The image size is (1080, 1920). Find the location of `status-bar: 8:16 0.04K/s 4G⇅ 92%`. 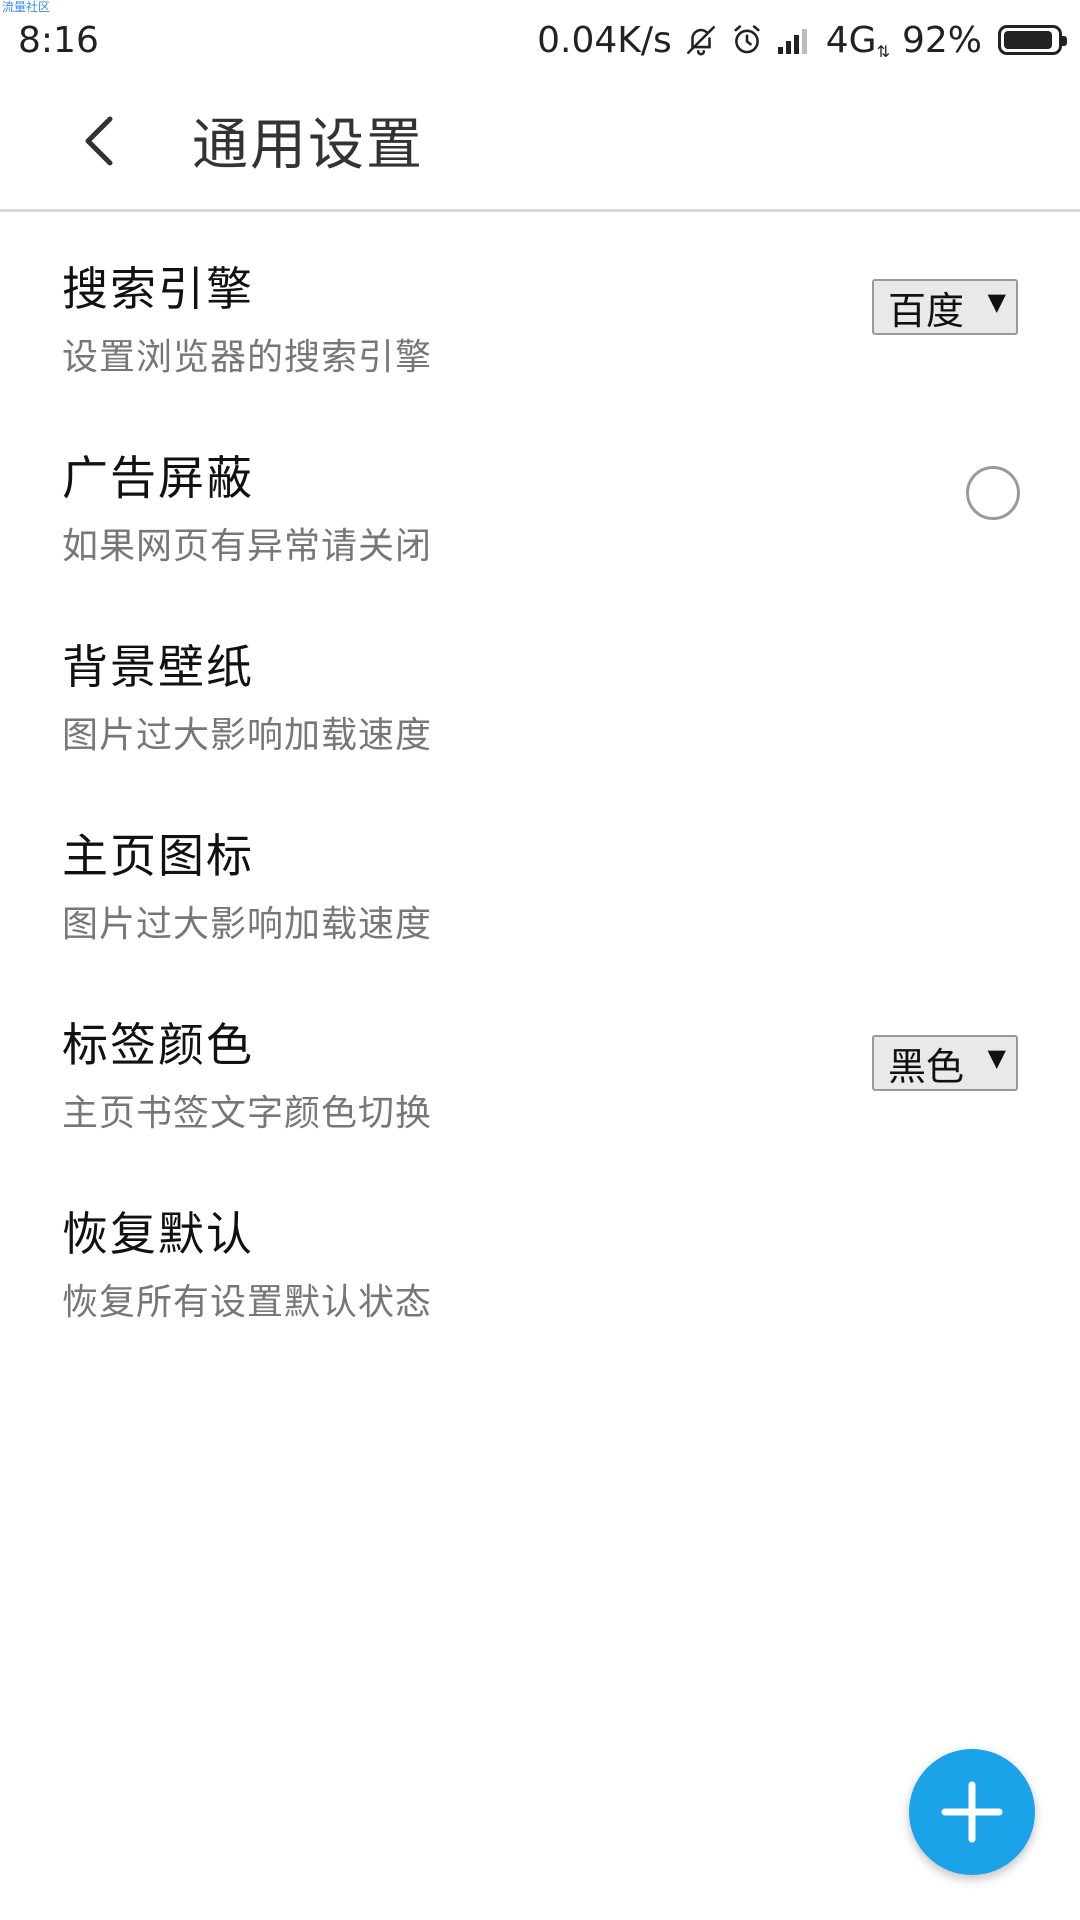

status-bar: 8:16 0.04K/s 4G⇅ 92% is located at coordinates (540, 36).